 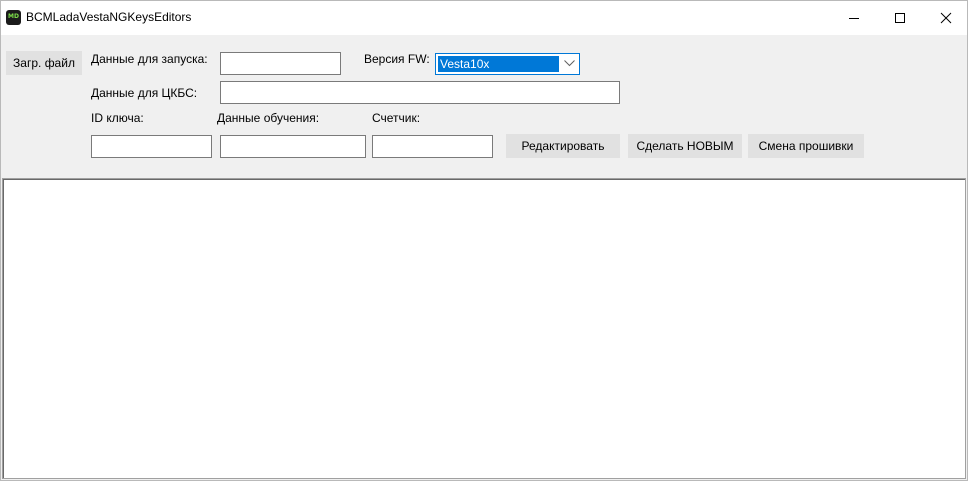 I want to click on app-icon-text: MD, so click(x=13, y=16).